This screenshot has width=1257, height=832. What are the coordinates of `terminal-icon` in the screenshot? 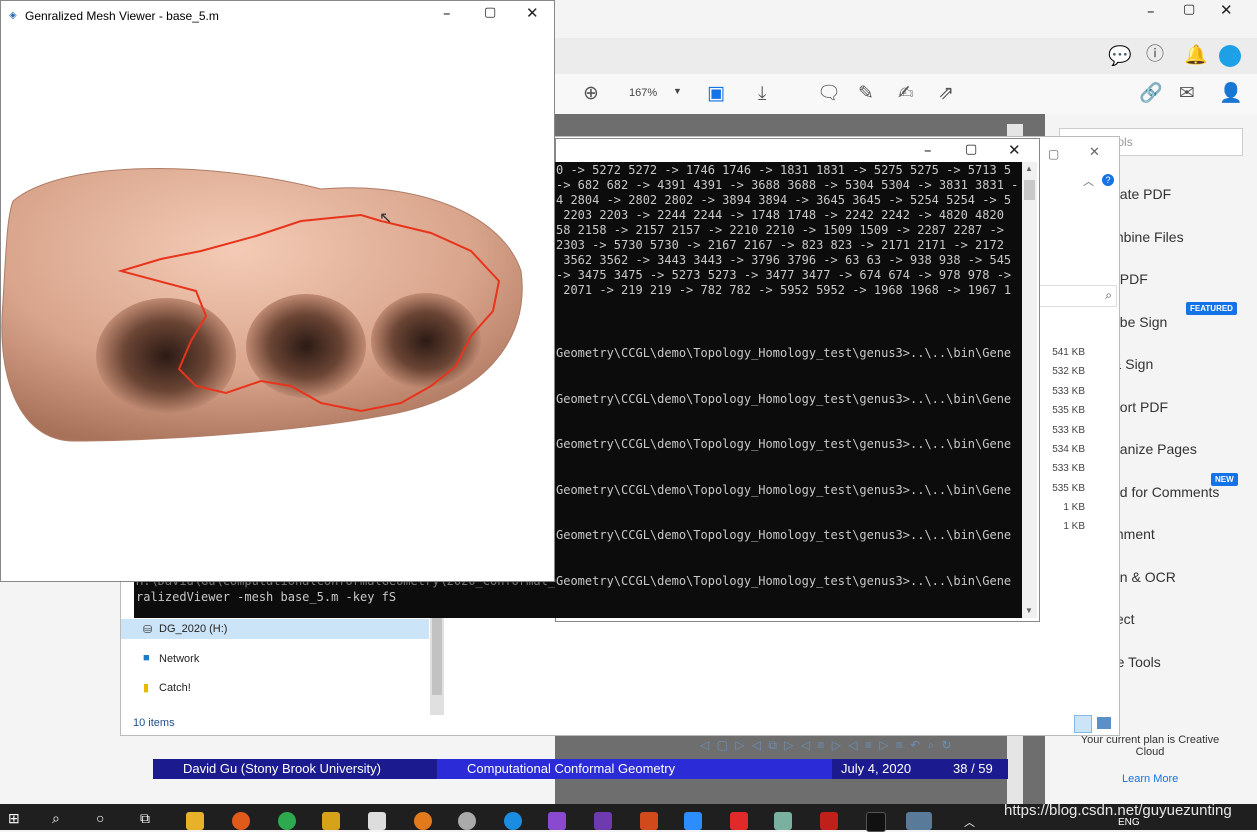 It's located at (876, 822).